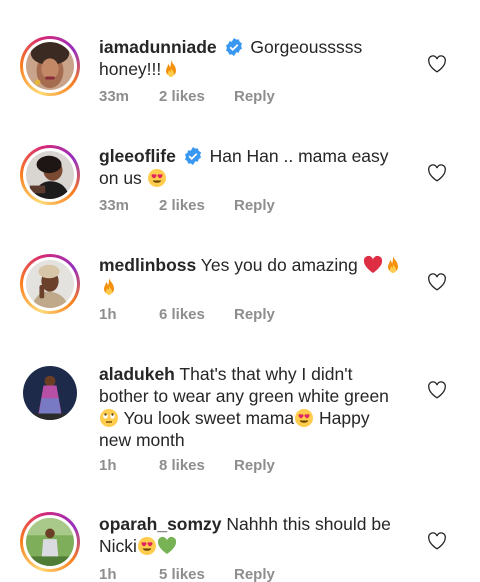 The width and height of the screenshot is (480, 582). I want to click on comment-likes: 5 likes, so click(196, 574).